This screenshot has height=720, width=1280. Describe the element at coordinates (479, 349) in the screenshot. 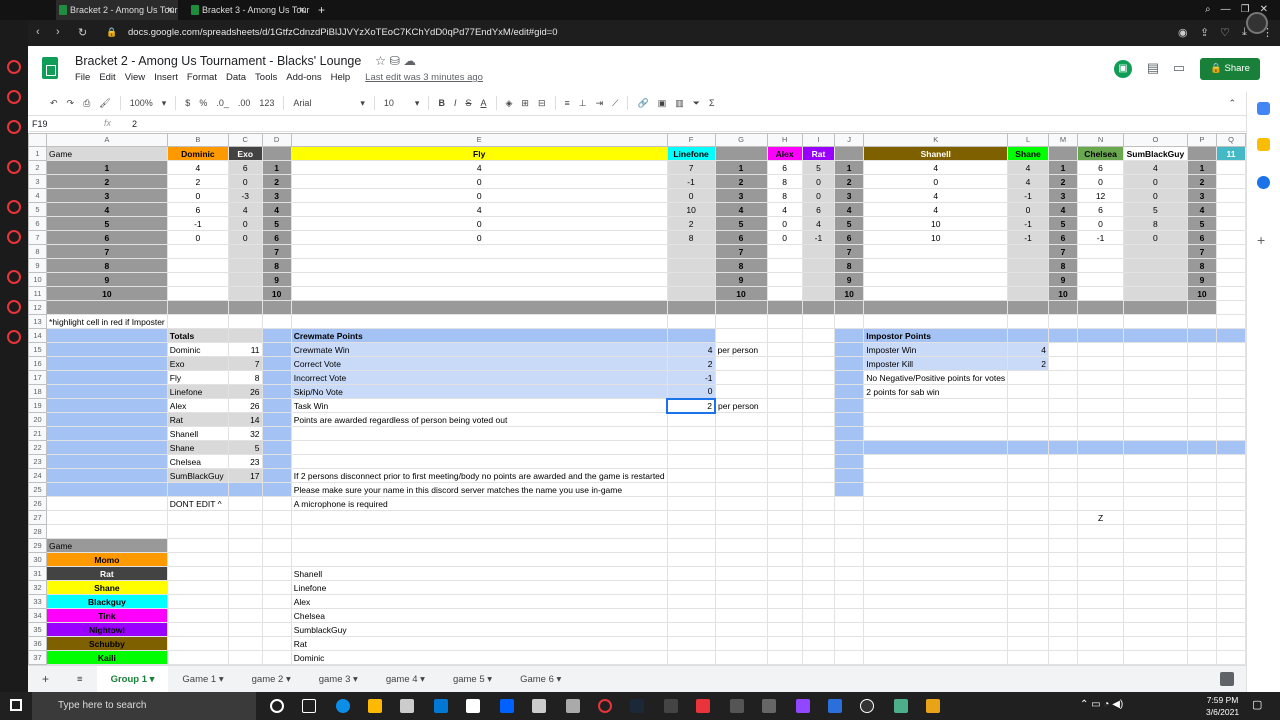

I see `cell: Crewmate Win` at that location.